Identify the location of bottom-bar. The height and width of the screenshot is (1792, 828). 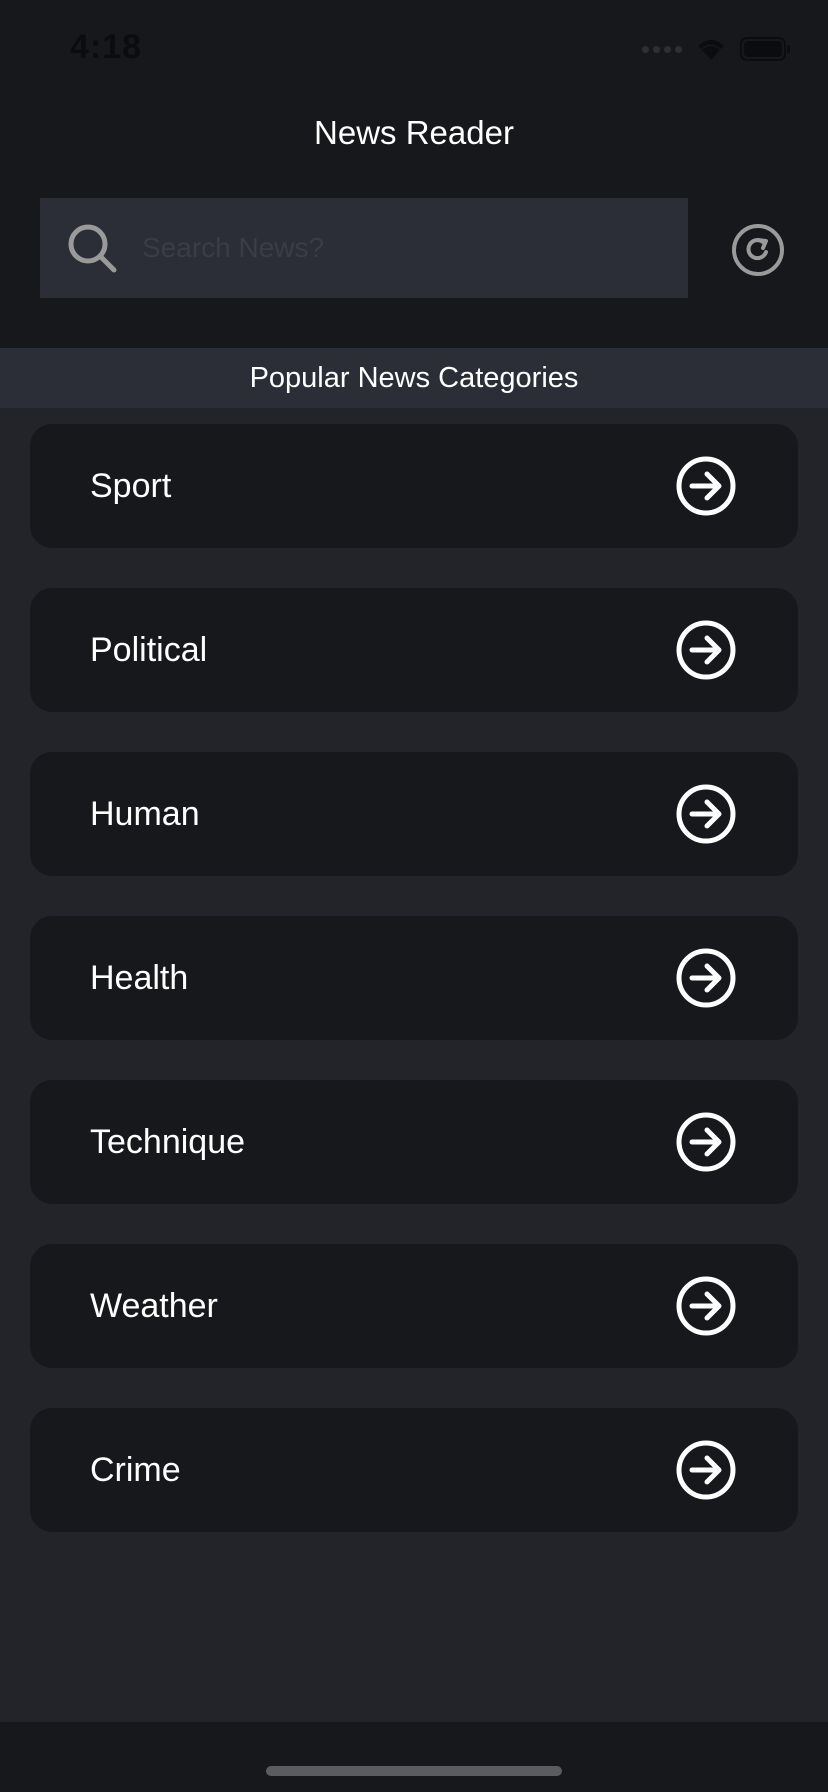
(414, 1757).